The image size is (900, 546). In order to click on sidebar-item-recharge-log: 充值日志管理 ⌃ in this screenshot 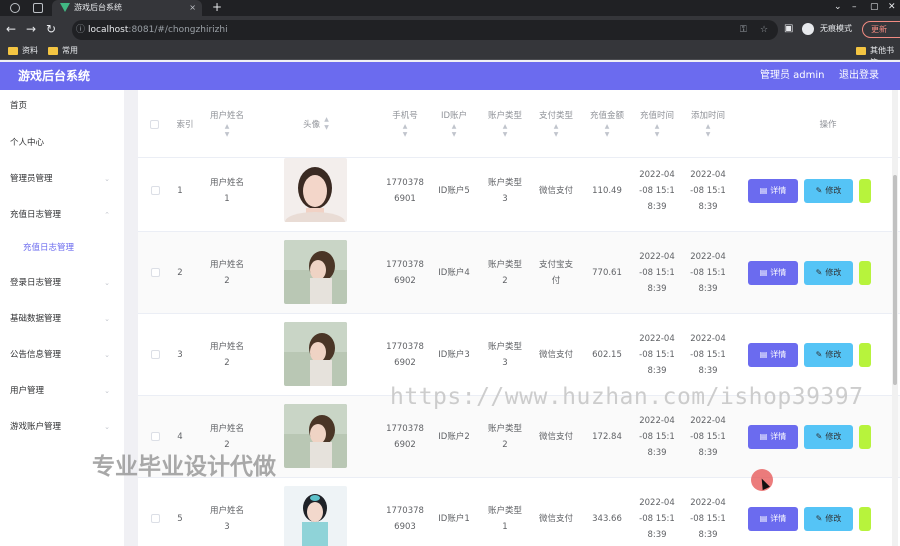, I will do `click(62, 215)`.